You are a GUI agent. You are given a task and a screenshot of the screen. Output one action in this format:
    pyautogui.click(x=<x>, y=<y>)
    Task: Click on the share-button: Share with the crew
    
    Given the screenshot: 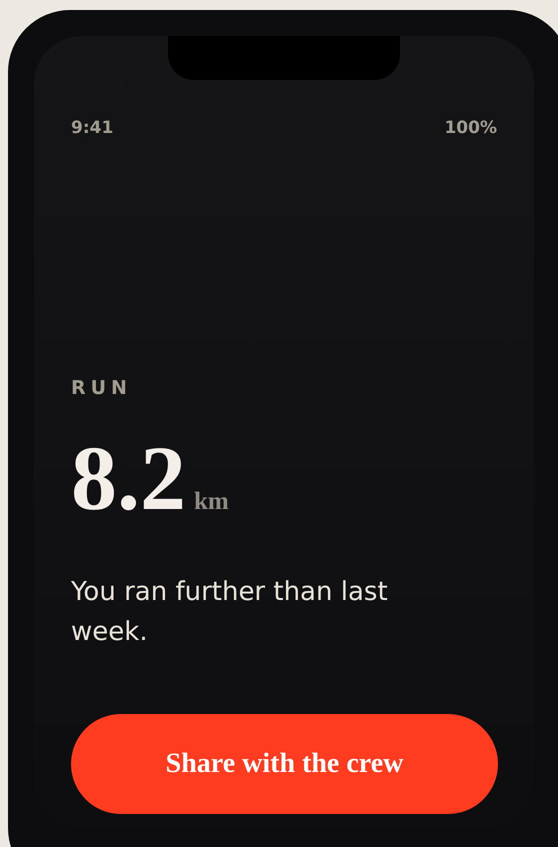 What is the action you would take?
    pyautogui.click(x=284, y=764)
    